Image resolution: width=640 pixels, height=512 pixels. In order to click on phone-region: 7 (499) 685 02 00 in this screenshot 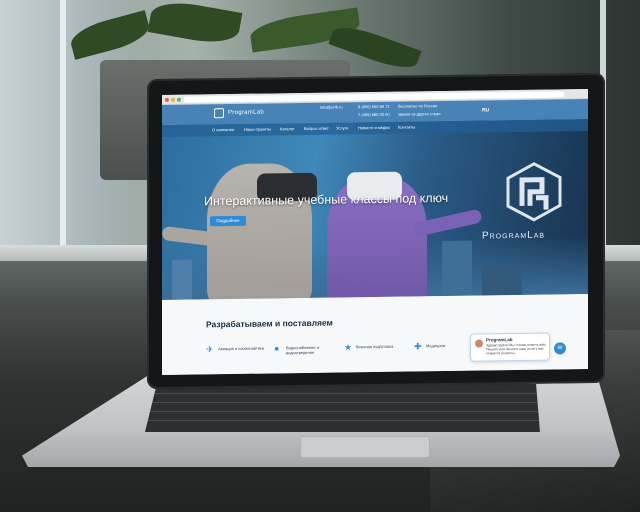, I will do `click(374, 114)`.